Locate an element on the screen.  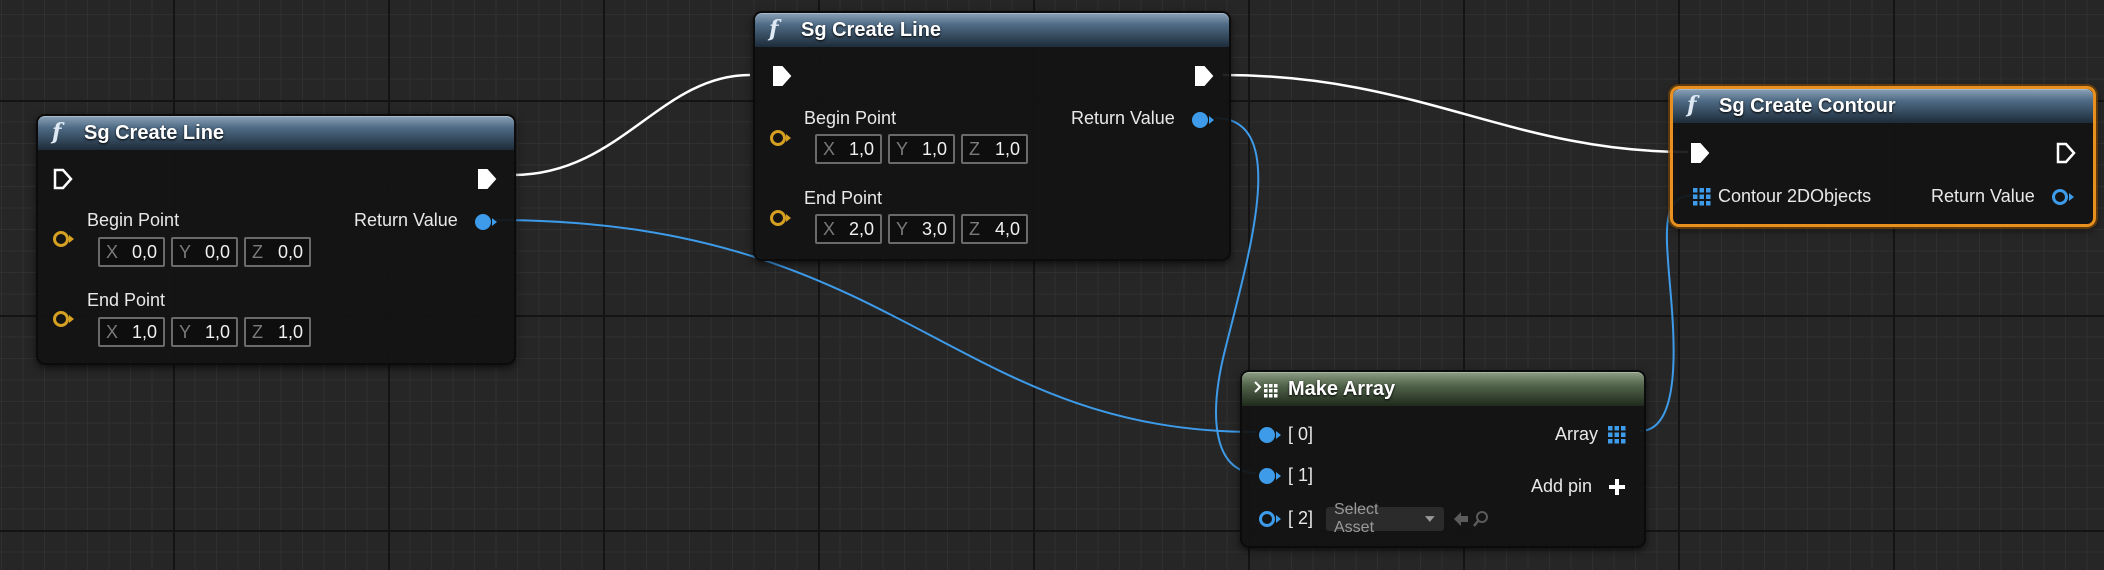
node-header: f Sg Create Contour is located at coordinates (1883, 106).